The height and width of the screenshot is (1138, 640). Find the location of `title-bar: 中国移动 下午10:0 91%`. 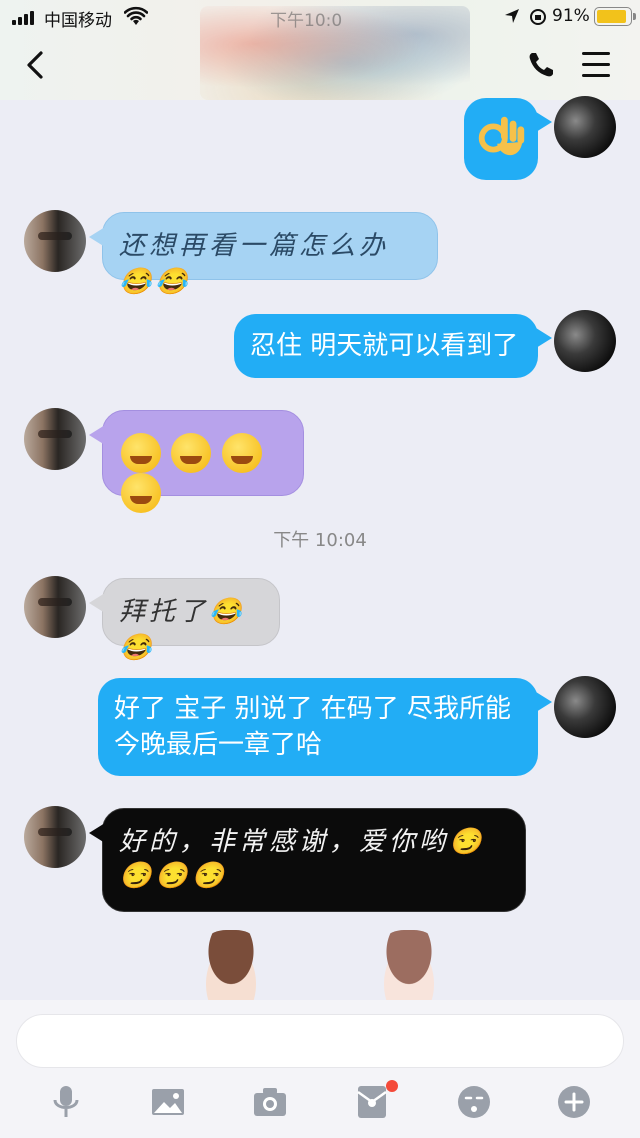

title-bar: 中国移动 下午10:0 91% is located at coordinates (320, 50).